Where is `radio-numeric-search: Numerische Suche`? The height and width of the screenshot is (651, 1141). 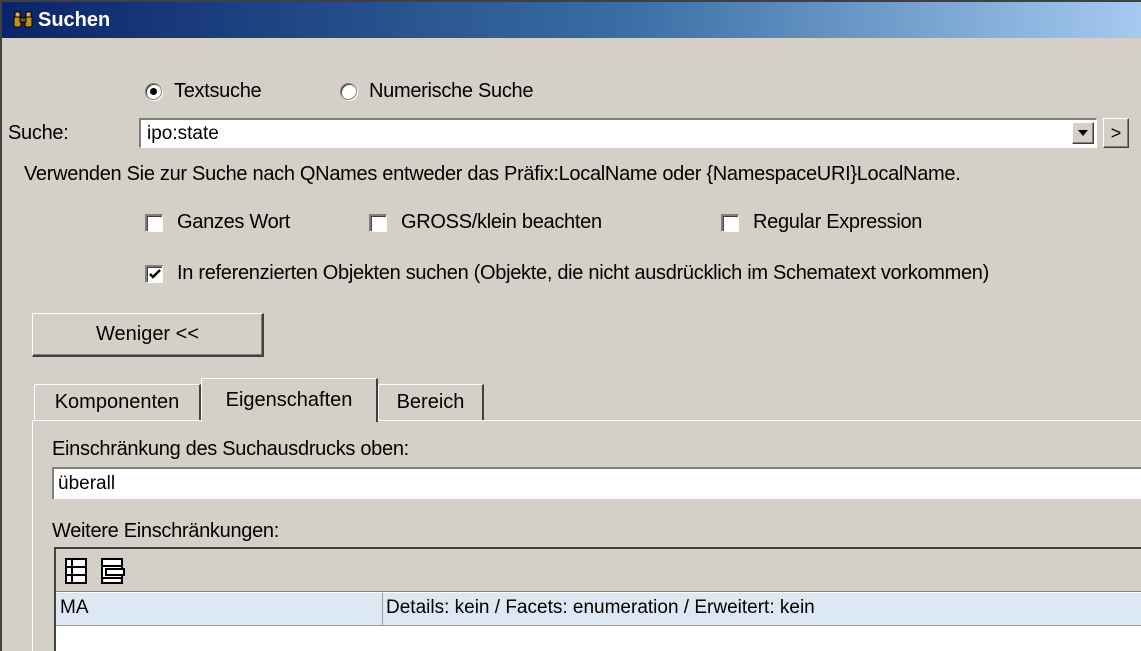
radio-numeric-search: Numerische Suche is located at coordinates (436, 91).